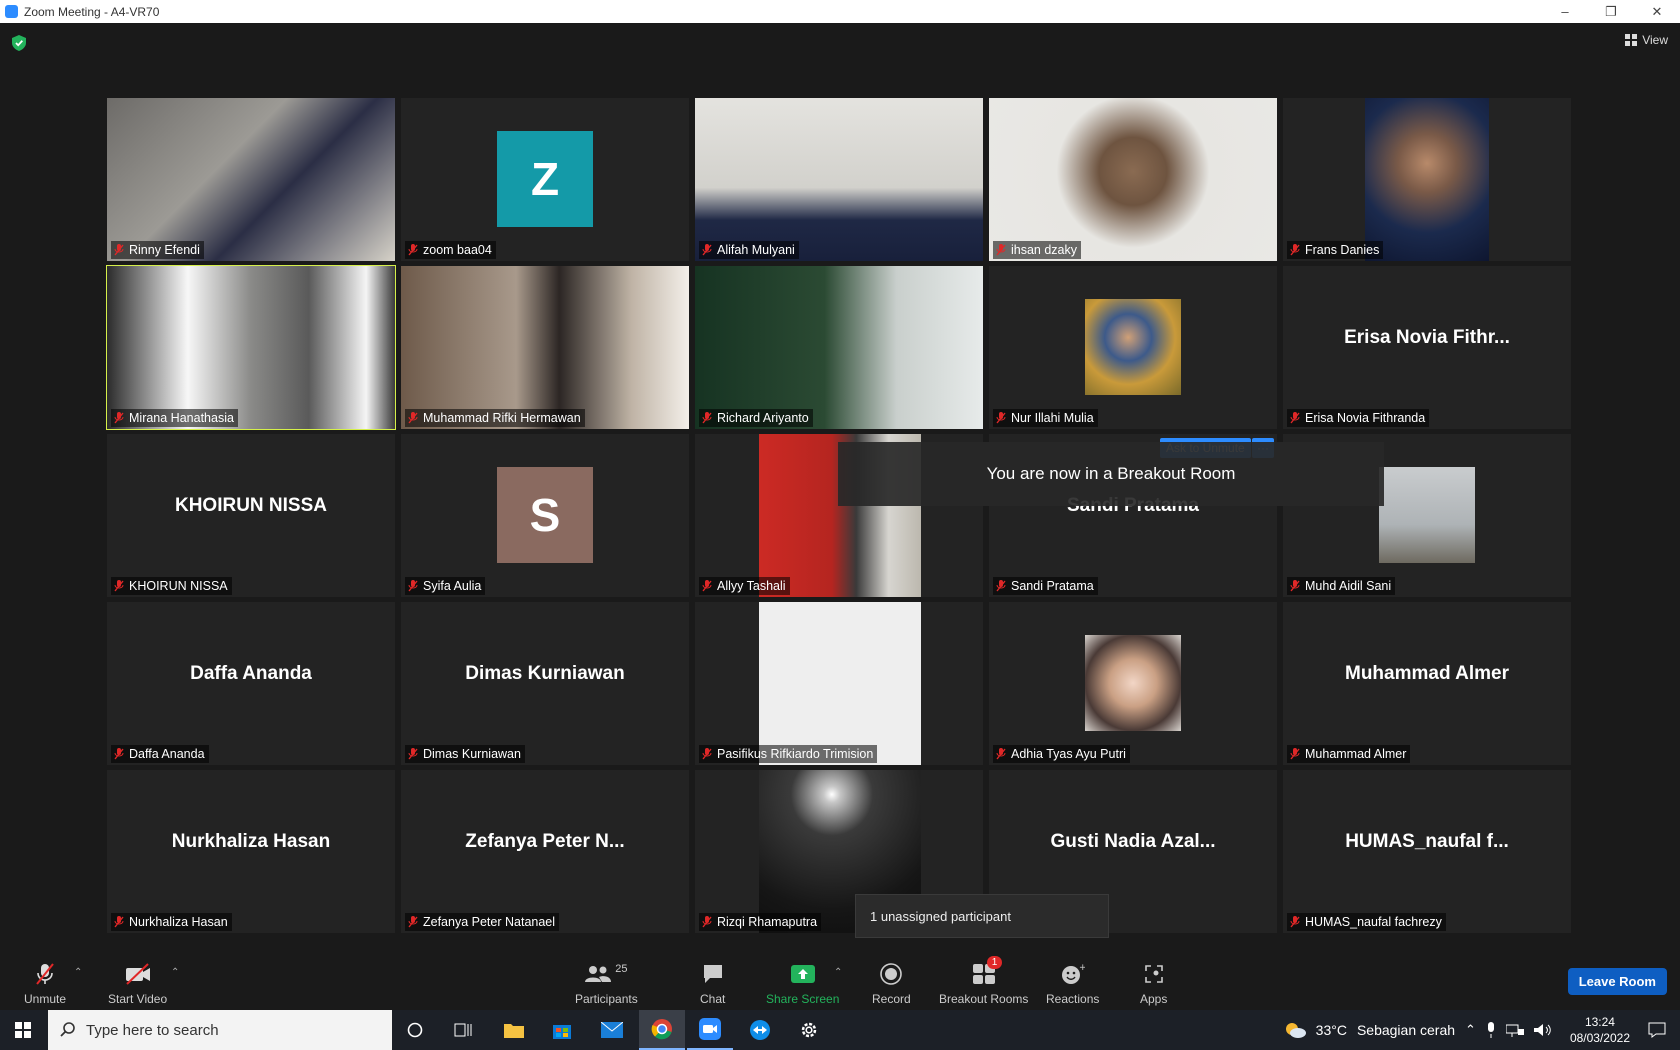  I want to click on participant-tile: Zzoom baa04, so click(545, 179).